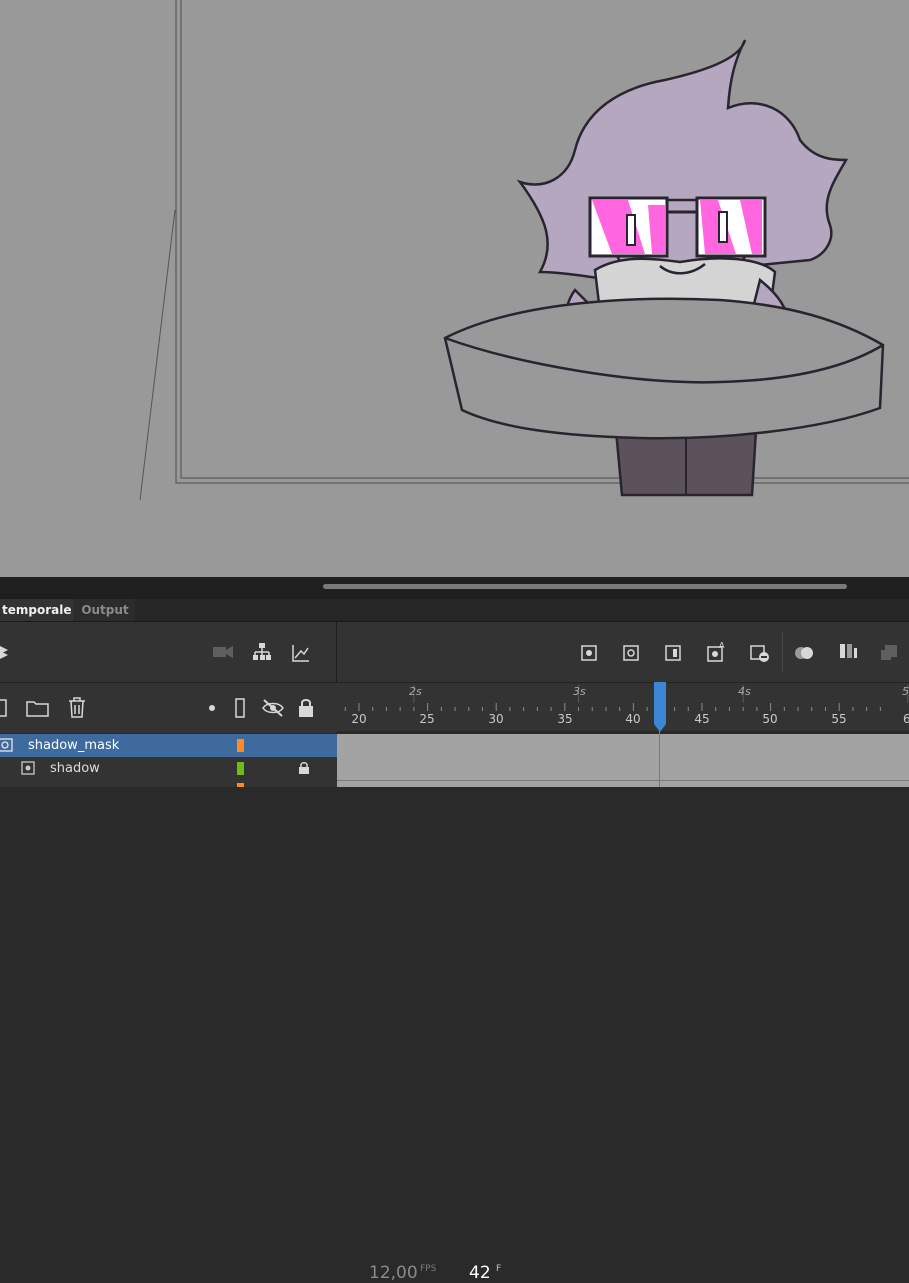  What do you see at coordinates (262, 652) in the screenshot?
I see `layer-hierarchy-icon` at bounding box center [262, 652].